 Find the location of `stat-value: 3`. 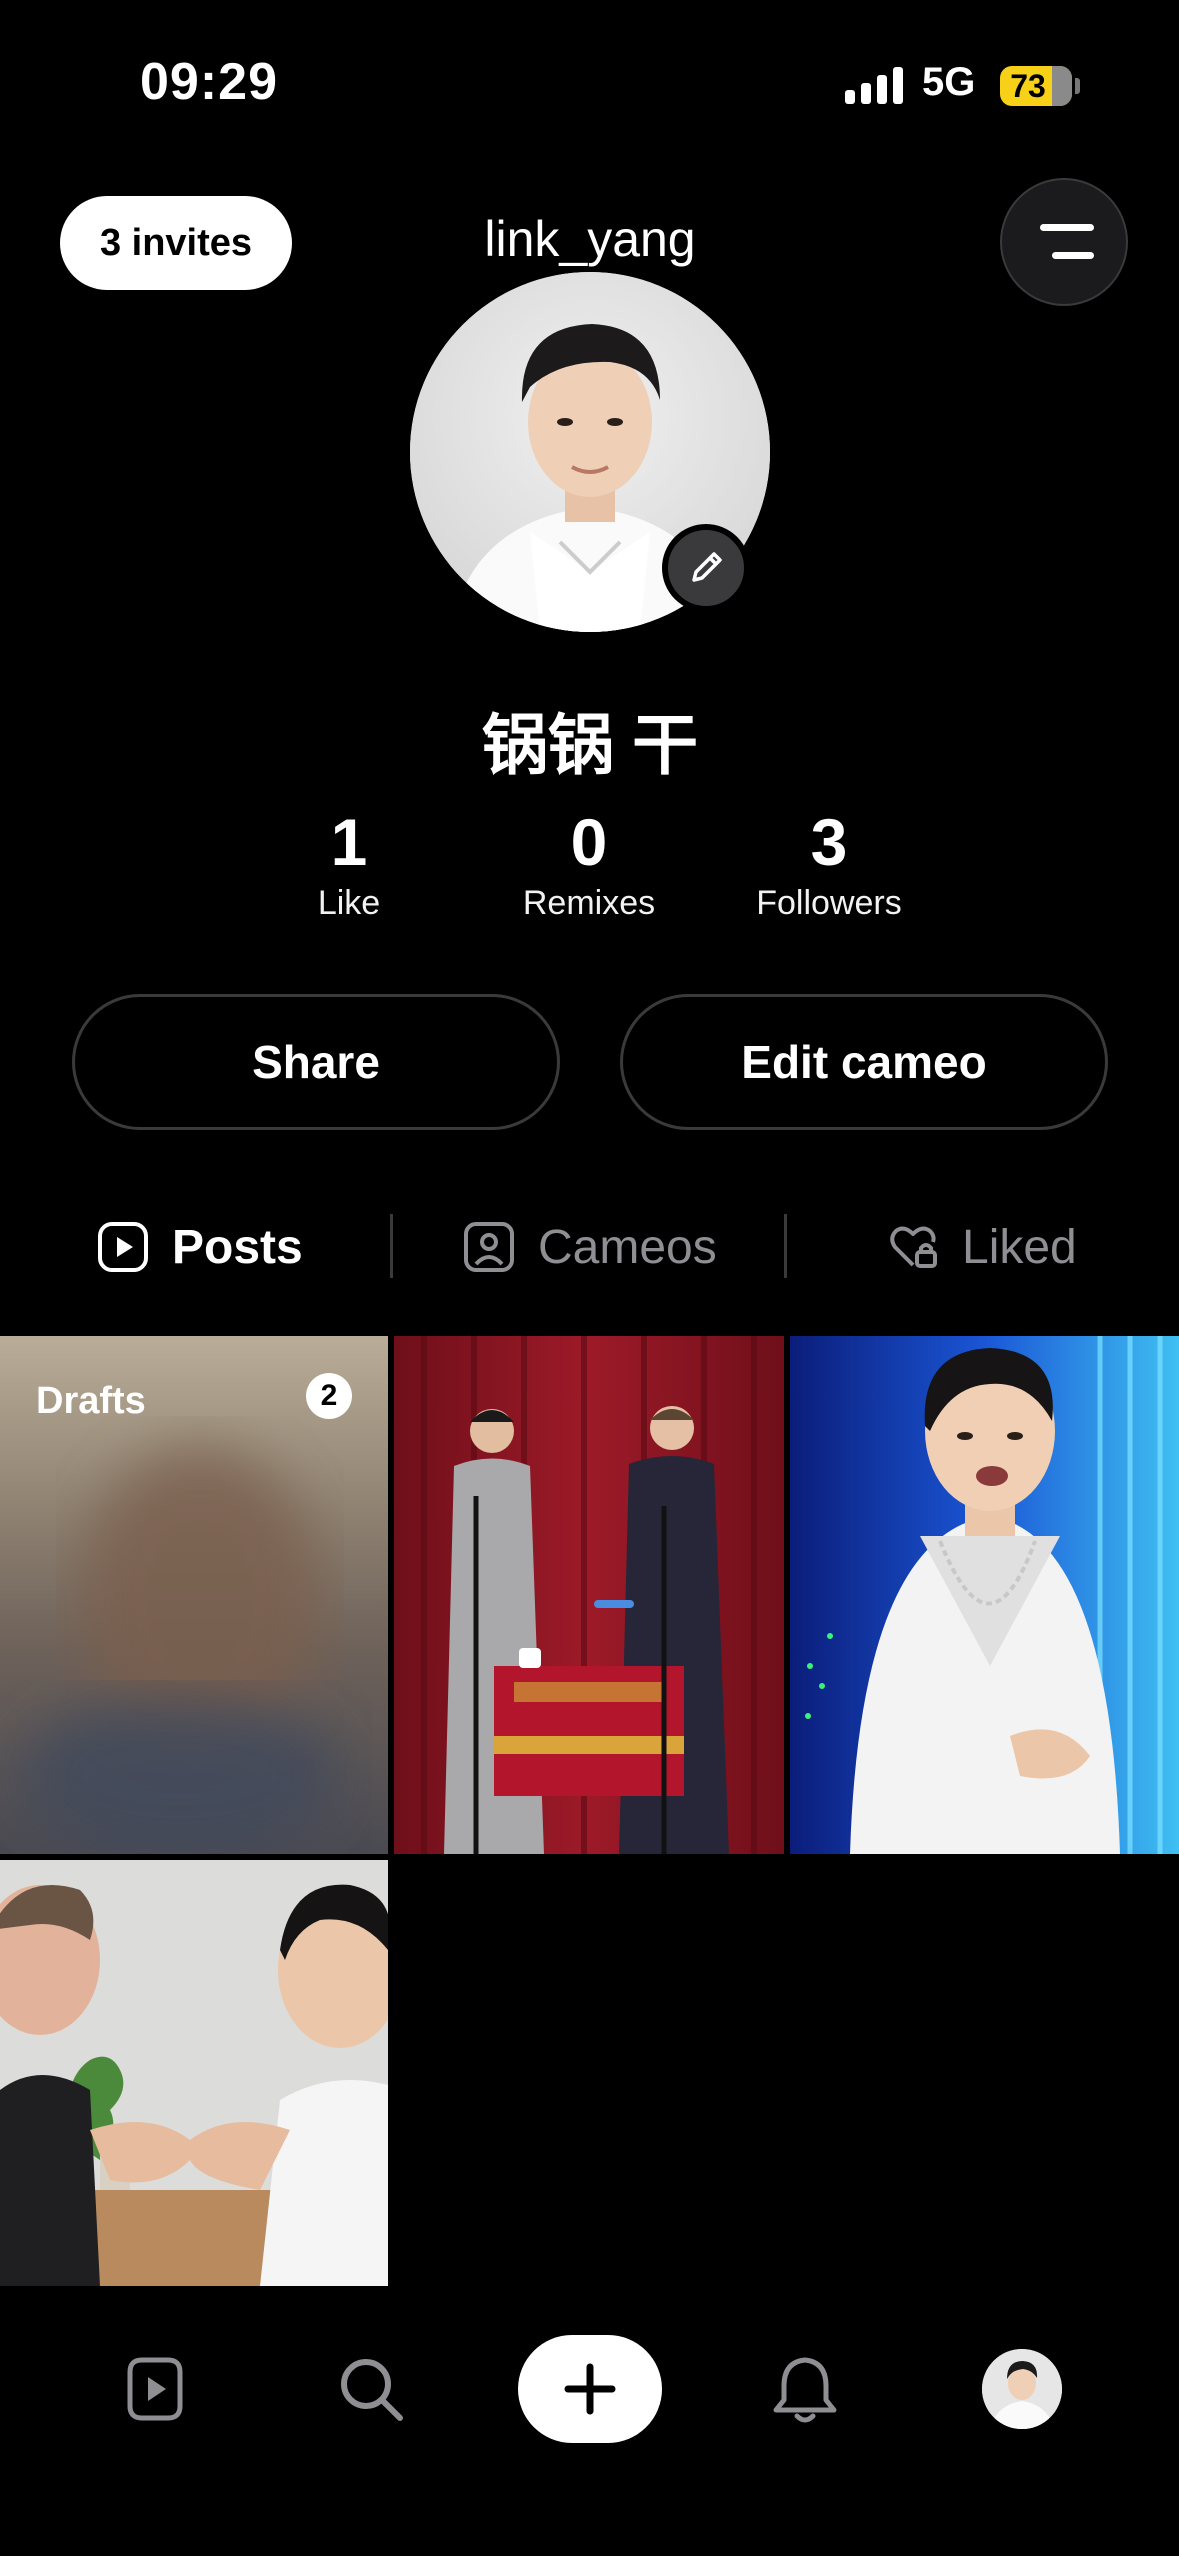

stat-value: 3 is located at coordinates (829, 842).